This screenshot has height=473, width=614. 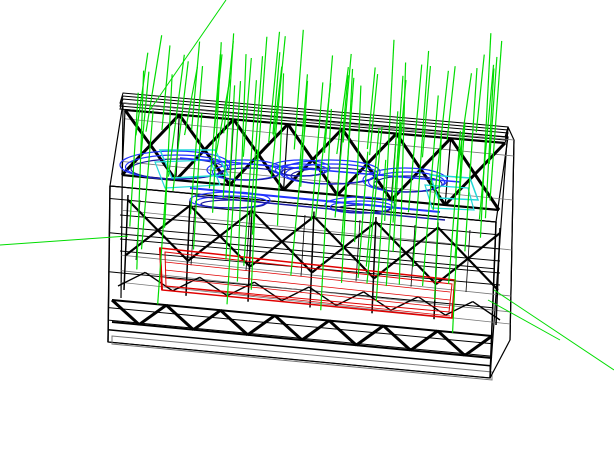 I want to click on bottom-chord-lower, so click(x=302, y=340).